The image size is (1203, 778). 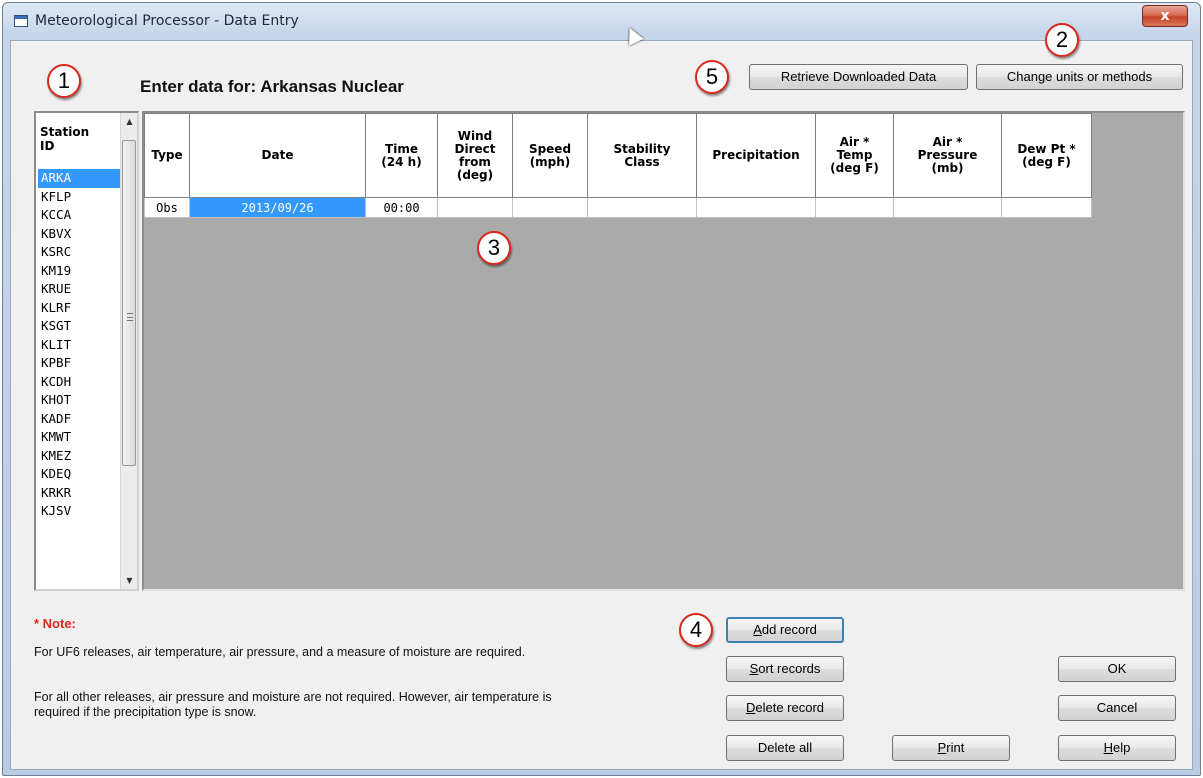 I want to click on window-app-icon, so click(x=21, y=21).